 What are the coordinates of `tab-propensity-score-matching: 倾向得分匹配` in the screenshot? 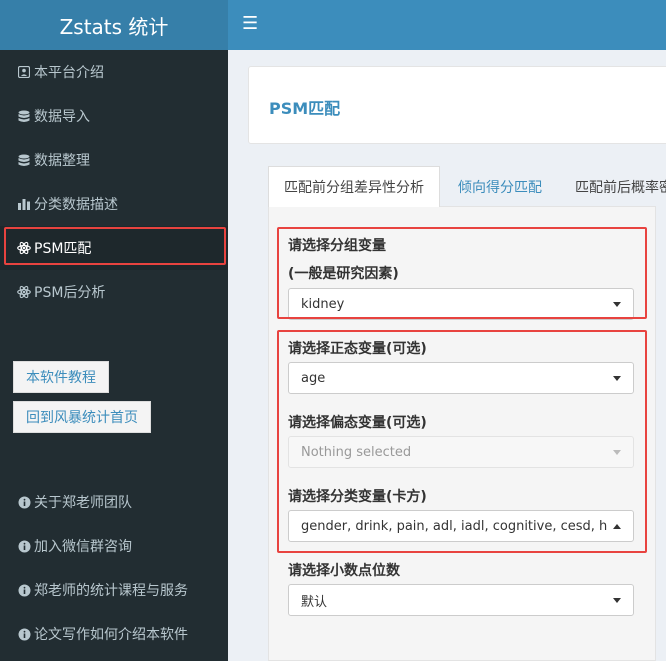 It's located at (500, 186).